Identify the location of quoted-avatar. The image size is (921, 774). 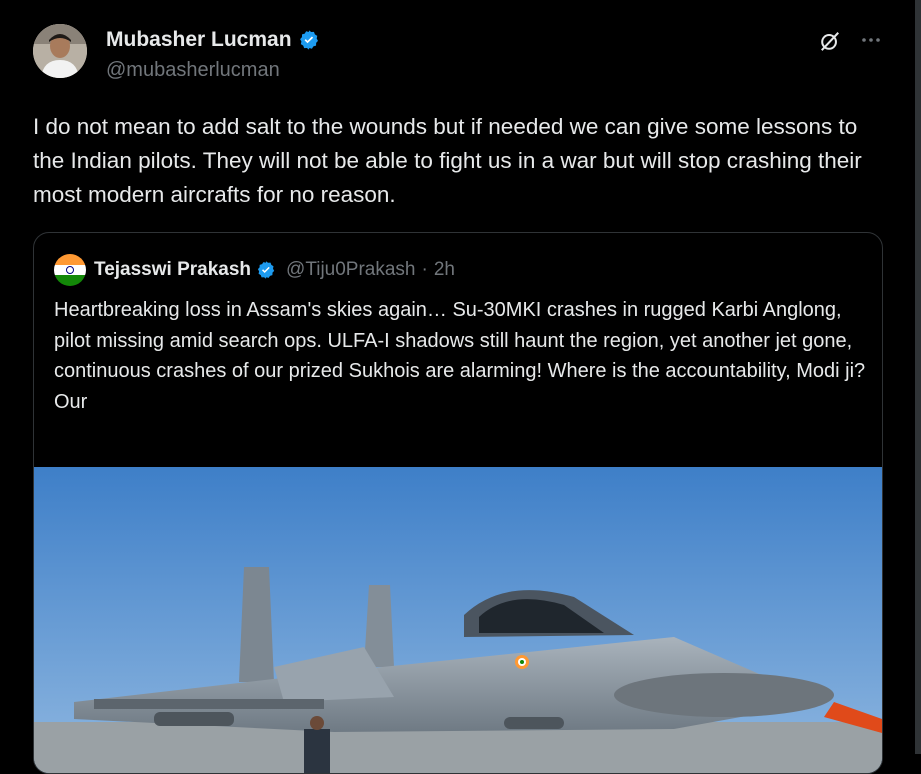
(70, 270).